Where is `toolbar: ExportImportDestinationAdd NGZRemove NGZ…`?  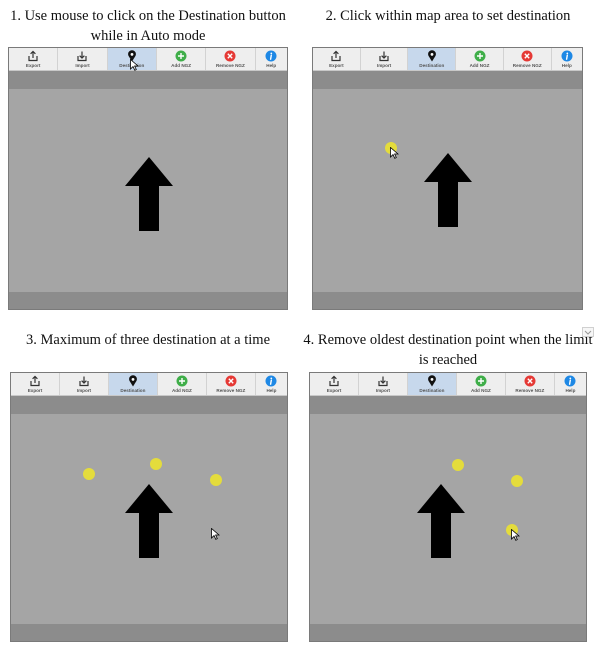
toolbar: ExportImportDestinationAdd NGZRemove NGZ… is located at coordinates (148, 59).